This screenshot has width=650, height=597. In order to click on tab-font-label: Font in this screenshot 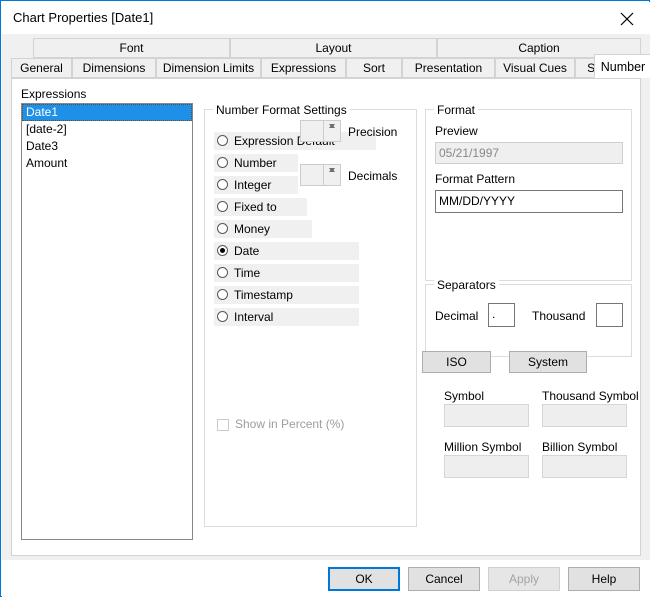, I will do `click(131, 48)`.